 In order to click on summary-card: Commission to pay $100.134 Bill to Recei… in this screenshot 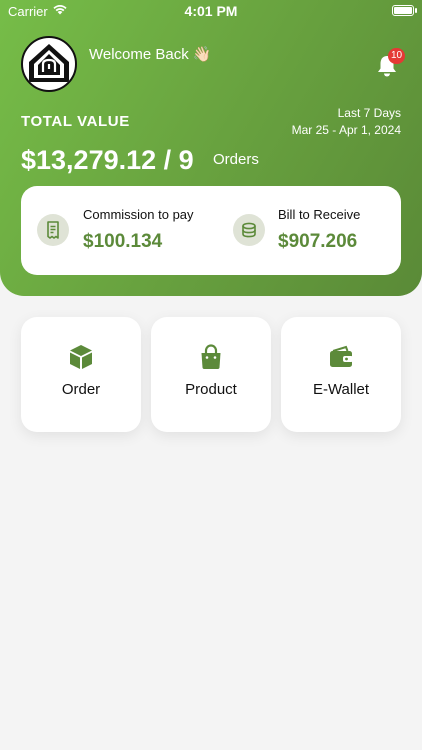, I will do `click(211, 230)`.